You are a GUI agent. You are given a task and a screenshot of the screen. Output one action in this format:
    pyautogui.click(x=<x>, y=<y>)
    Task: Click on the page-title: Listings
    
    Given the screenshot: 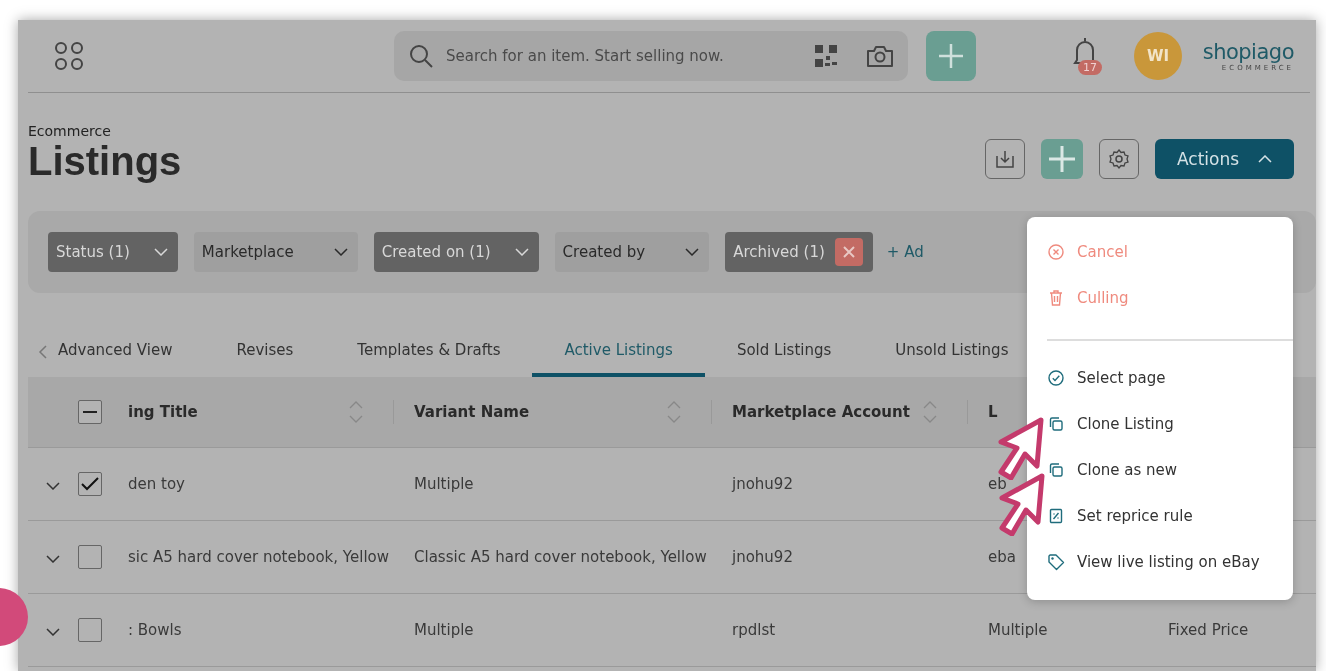 What is the action you would take?
    pyautogui.click(x=105, y=161)
    